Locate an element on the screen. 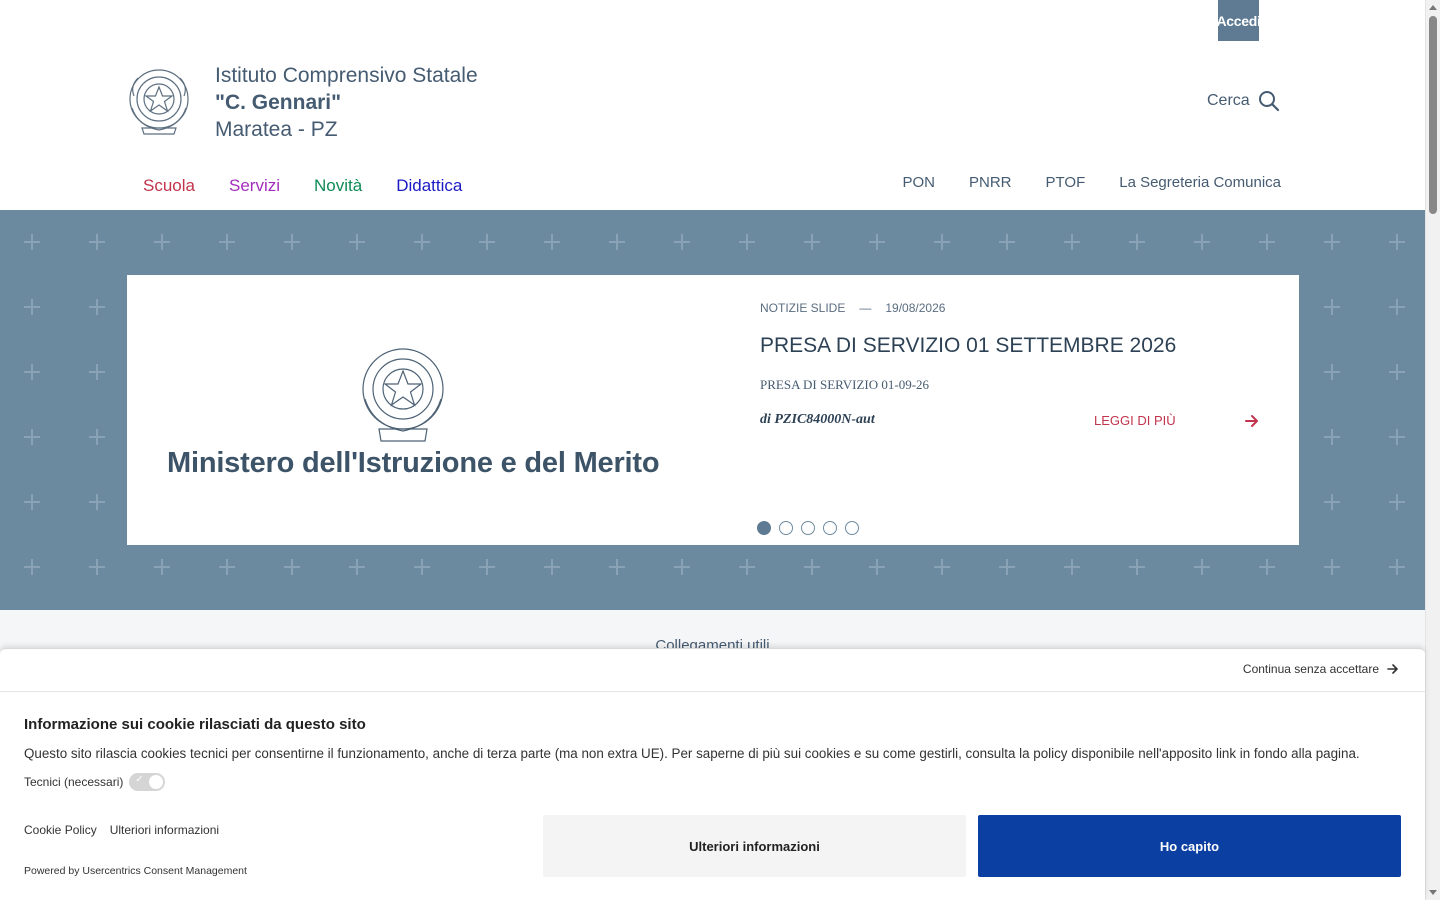  more-info-link: Ulteriori informazioni is located at coordinates (164, 830).